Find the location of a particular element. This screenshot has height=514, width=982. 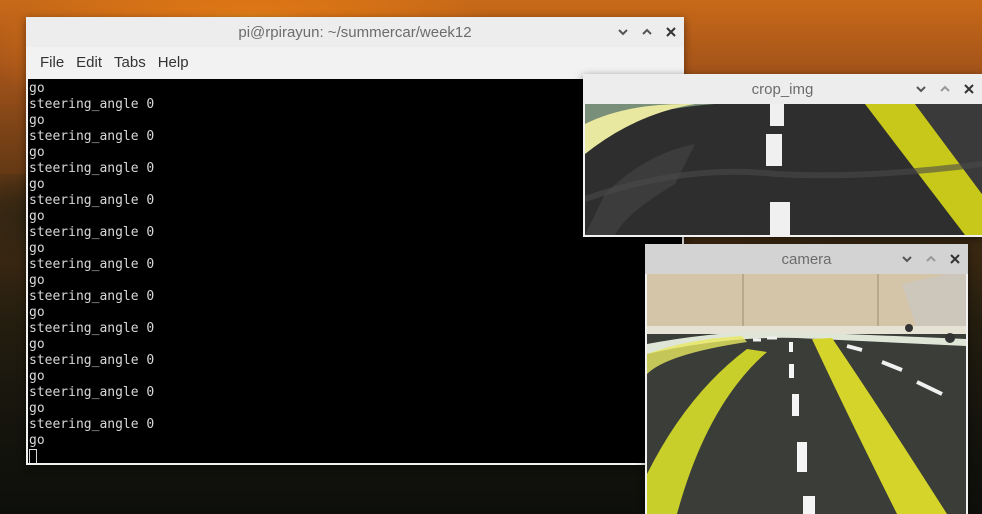

crop-image is located at coordinates (783, 169).